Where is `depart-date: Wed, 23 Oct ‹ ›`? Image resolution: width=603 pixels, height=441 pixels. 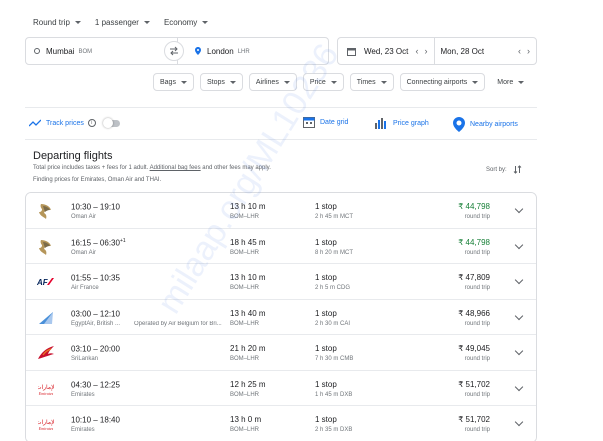 depart-date: Wed, 23 Oct ‹ › is located at coordinates (386, 51).